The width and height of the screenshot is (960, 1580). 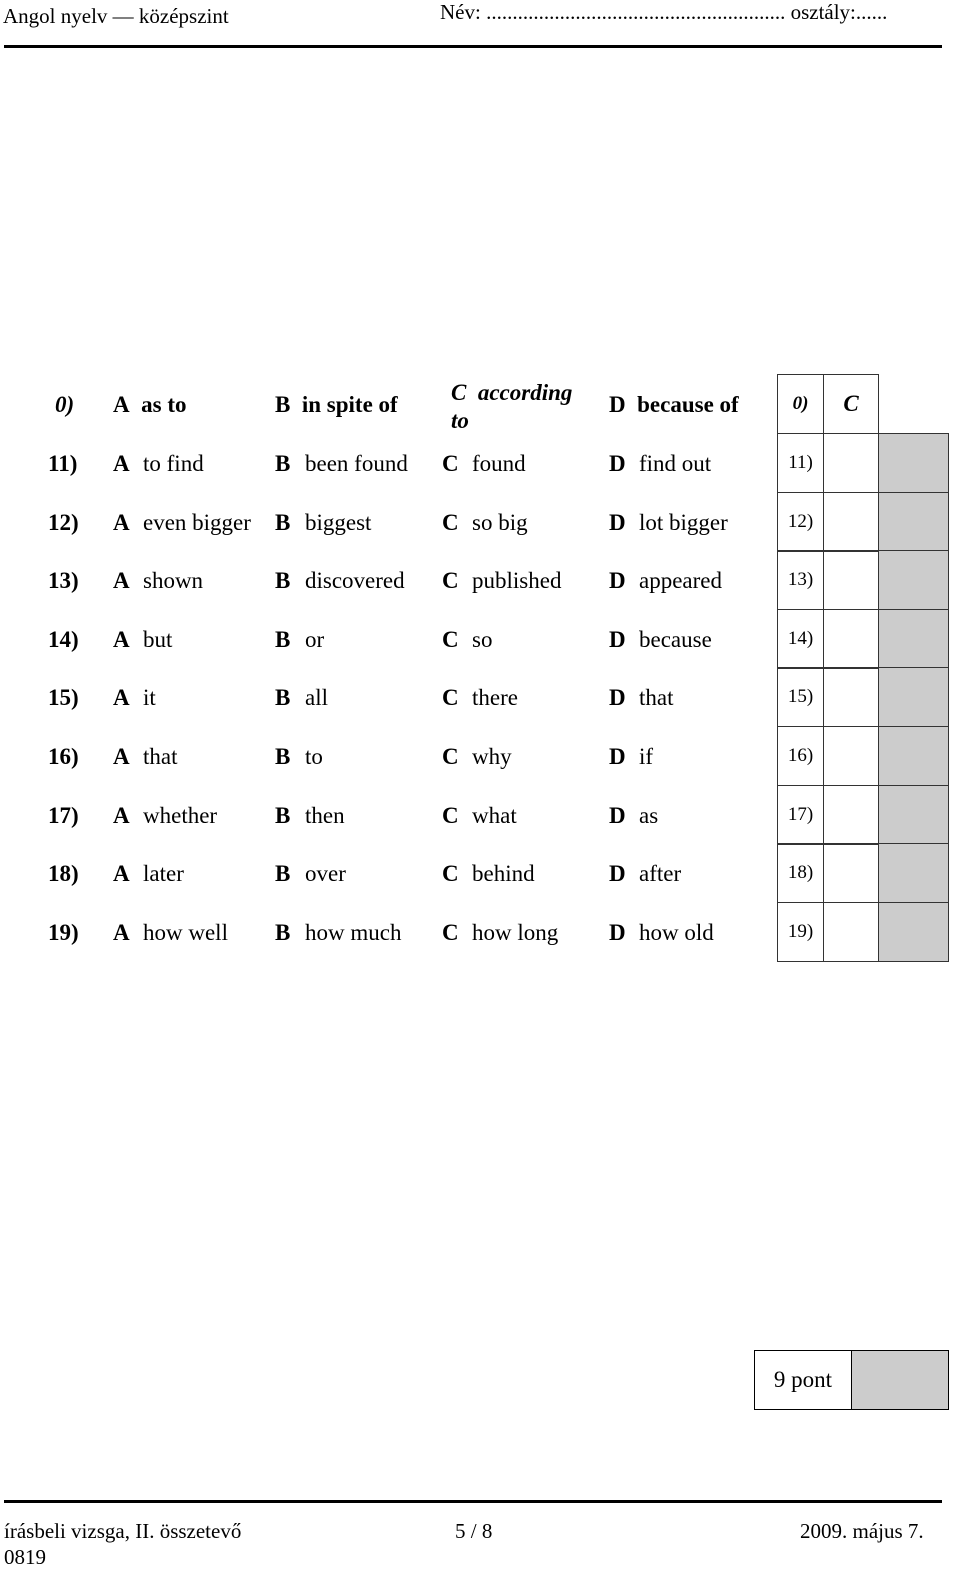 What do you see at coordinates (800, 521) in the screenshot?
I see `answer-label: 12)` at bounding box center [800, 521].